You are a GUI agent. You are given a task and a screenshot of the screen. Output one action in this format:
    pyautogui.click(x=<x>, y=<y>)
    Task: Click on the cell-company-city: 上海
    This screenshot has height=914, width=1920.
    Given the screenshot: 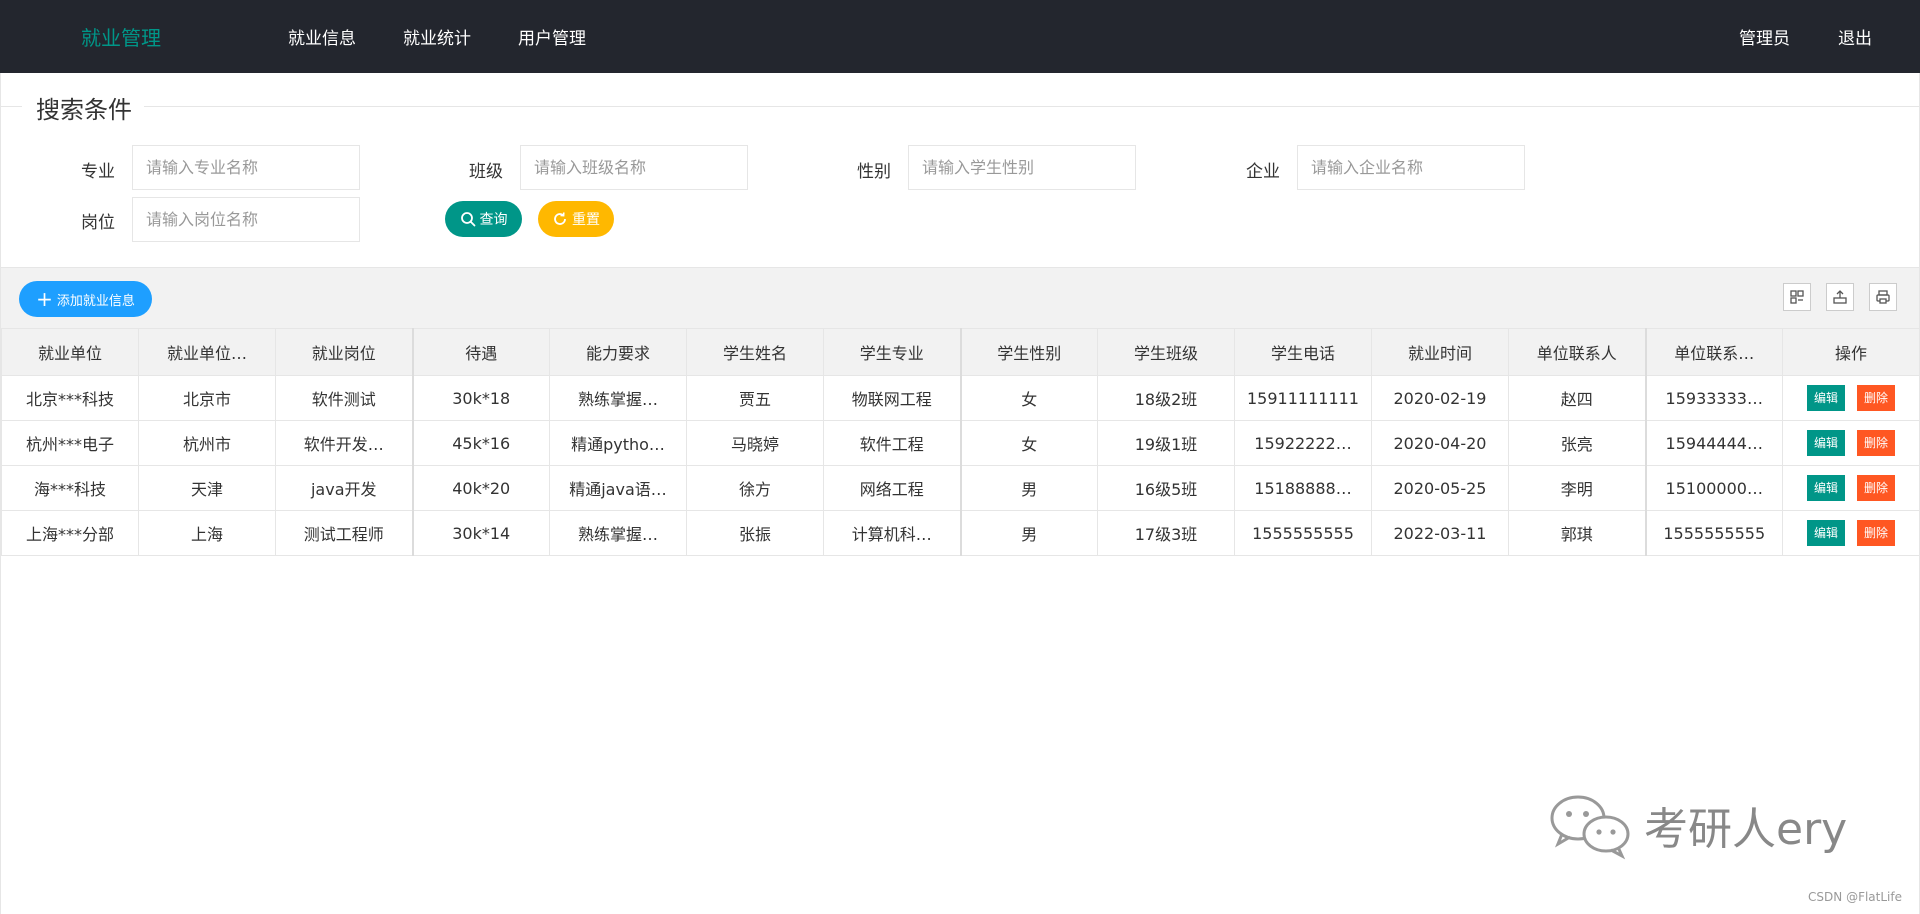 What is the action you would take?
    pyautogui.click(x=207, y=533)
    